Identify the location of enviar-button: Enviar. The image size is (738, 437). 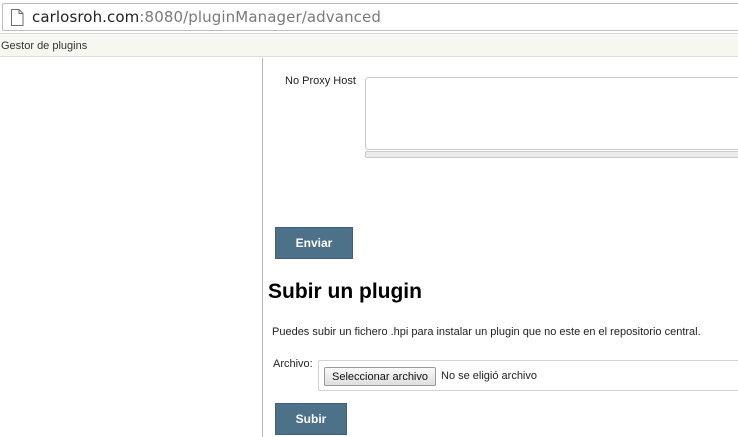
(314, 243).